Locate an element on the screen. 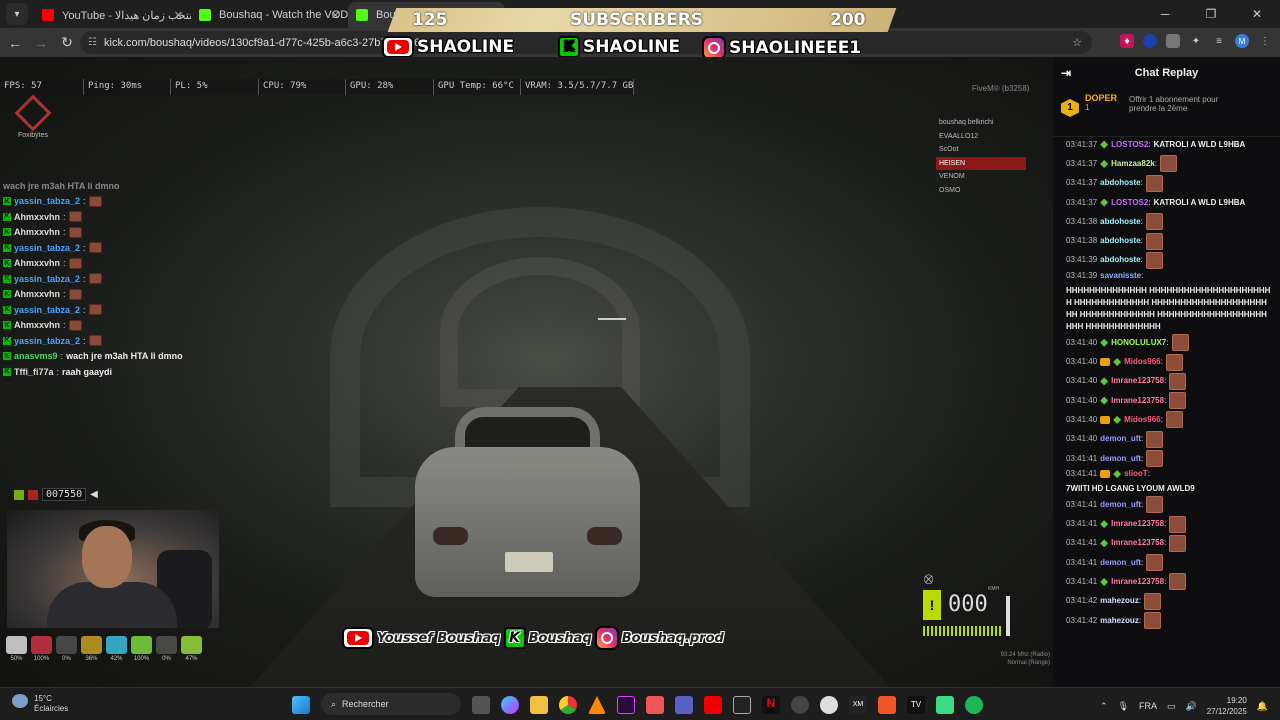 This screenshot has height=720, width=1280. spotify-icon is located at coordinates (974, 705).